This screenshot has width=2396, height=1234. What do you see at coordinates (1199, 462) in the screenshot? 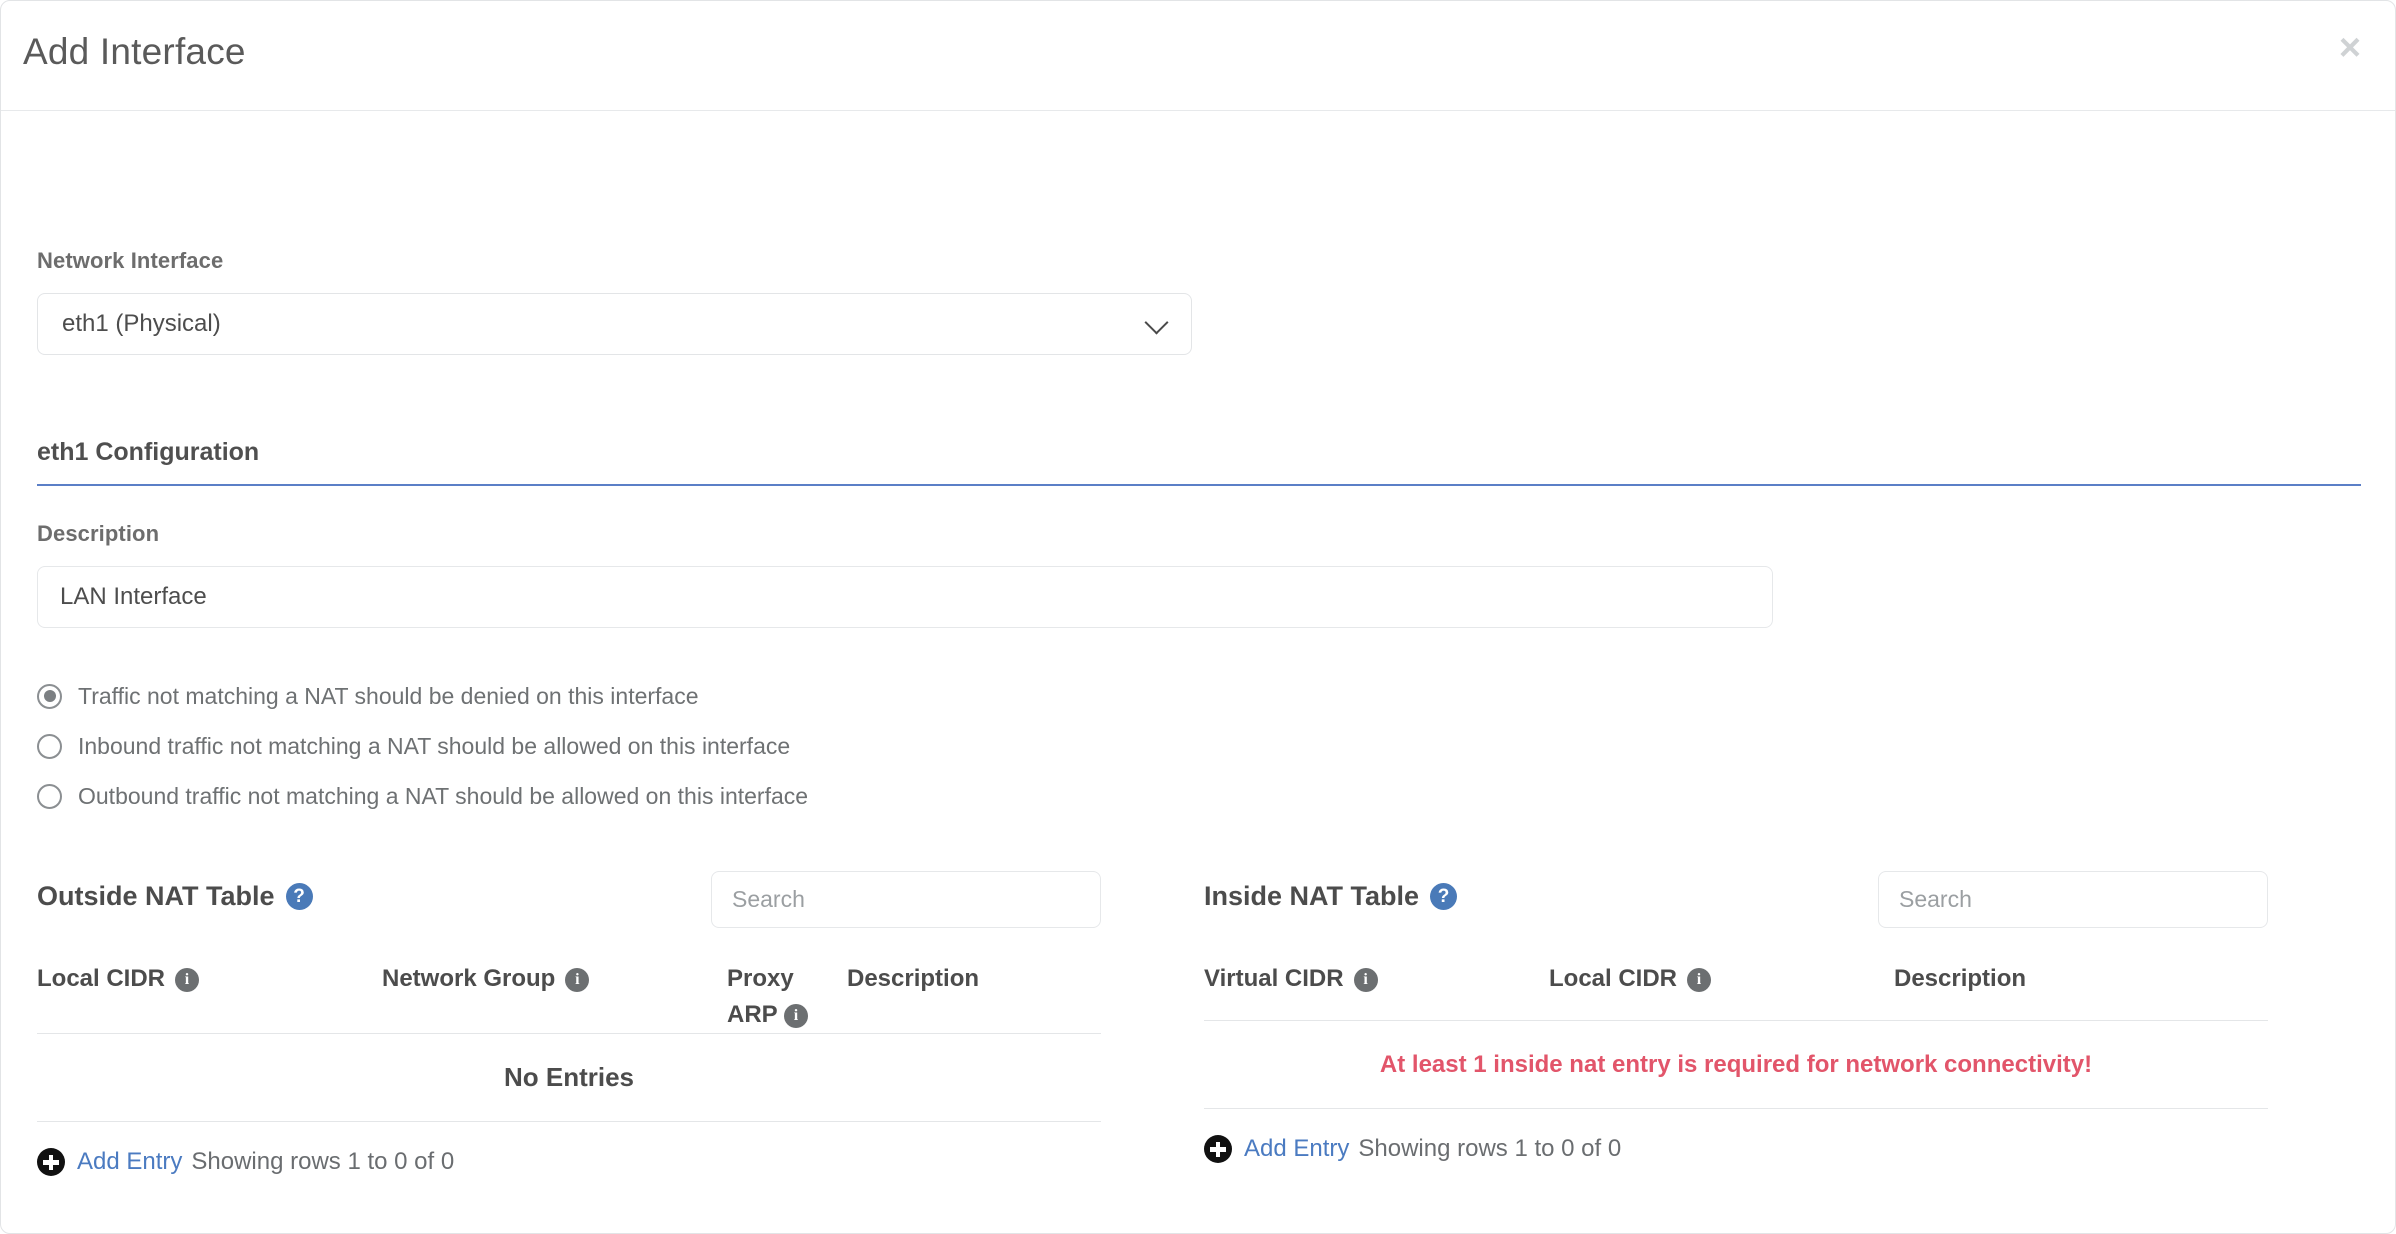
I see `section-heading: eth1 Configuration` at bounding box center [1199, 462].